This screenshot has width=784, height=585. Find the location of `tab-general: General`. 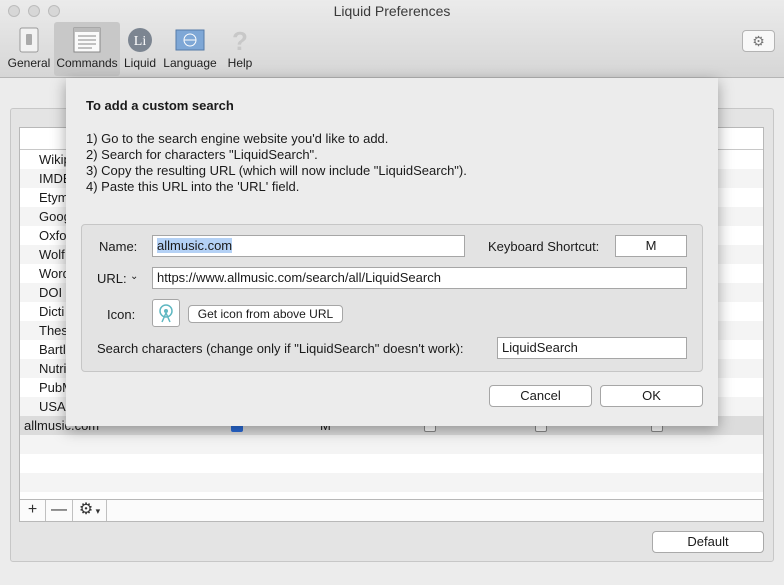

tab-general: General is located at coordinates (29, 49).